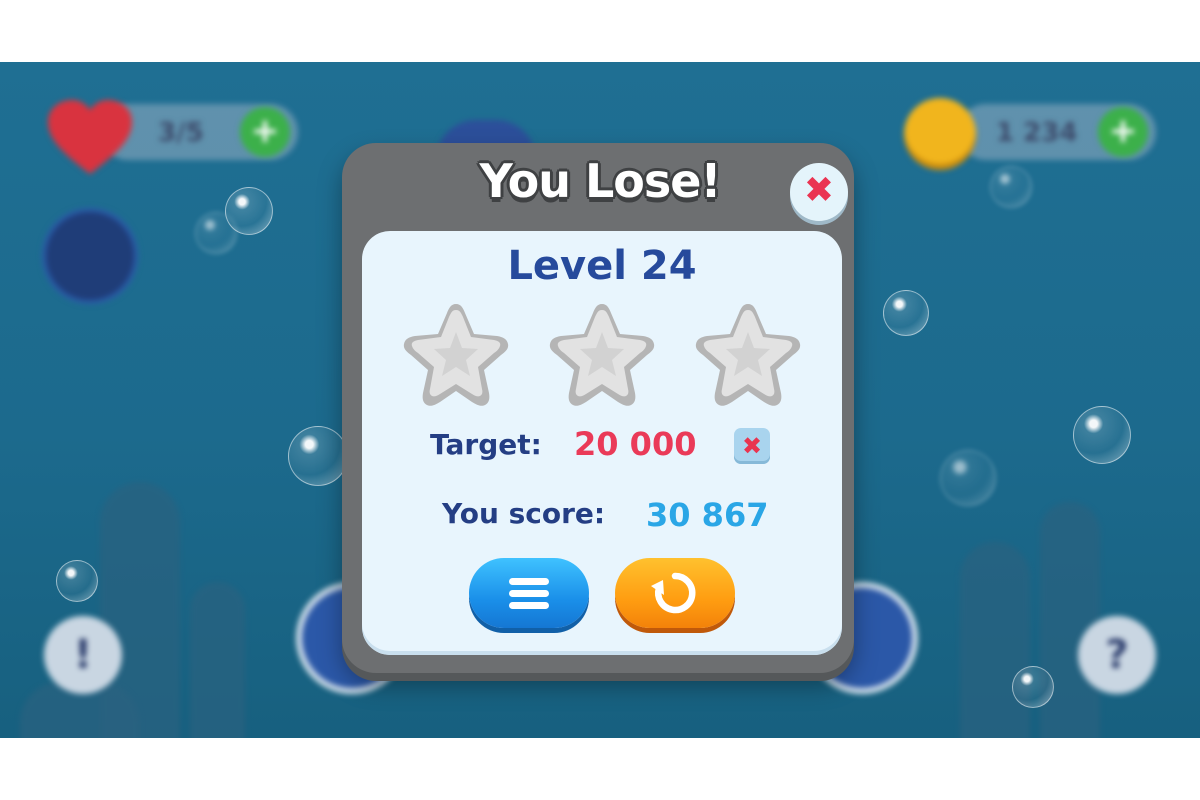 The image size is (1200, 800). Describe the element at coordinates (90, 256) in the screenshot. I see `avatar` at that location.